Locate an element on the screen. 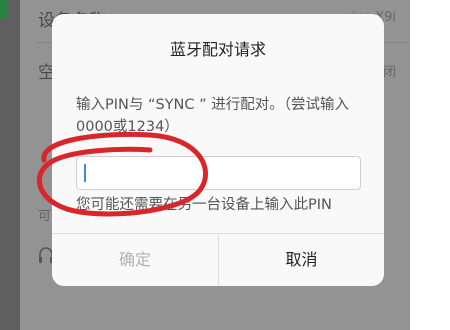  dialog-title: 蓝牙配对请求 is located at coordinates (217, 49).